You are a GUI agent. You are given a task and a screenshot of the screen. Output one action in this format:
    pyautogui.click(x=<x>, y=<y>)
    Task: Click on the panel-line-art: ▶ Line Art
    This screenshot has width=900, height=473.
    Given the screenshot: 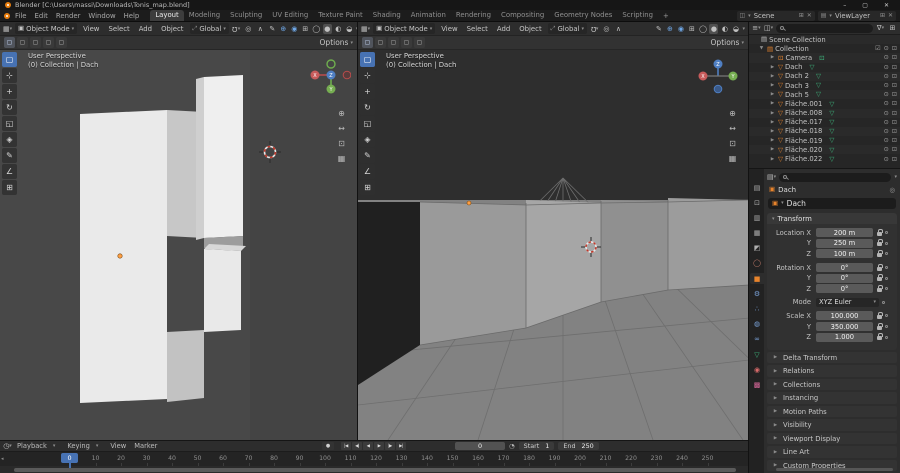 What is the action you would take?
    pyautogui.click(x=832, y=452)
    